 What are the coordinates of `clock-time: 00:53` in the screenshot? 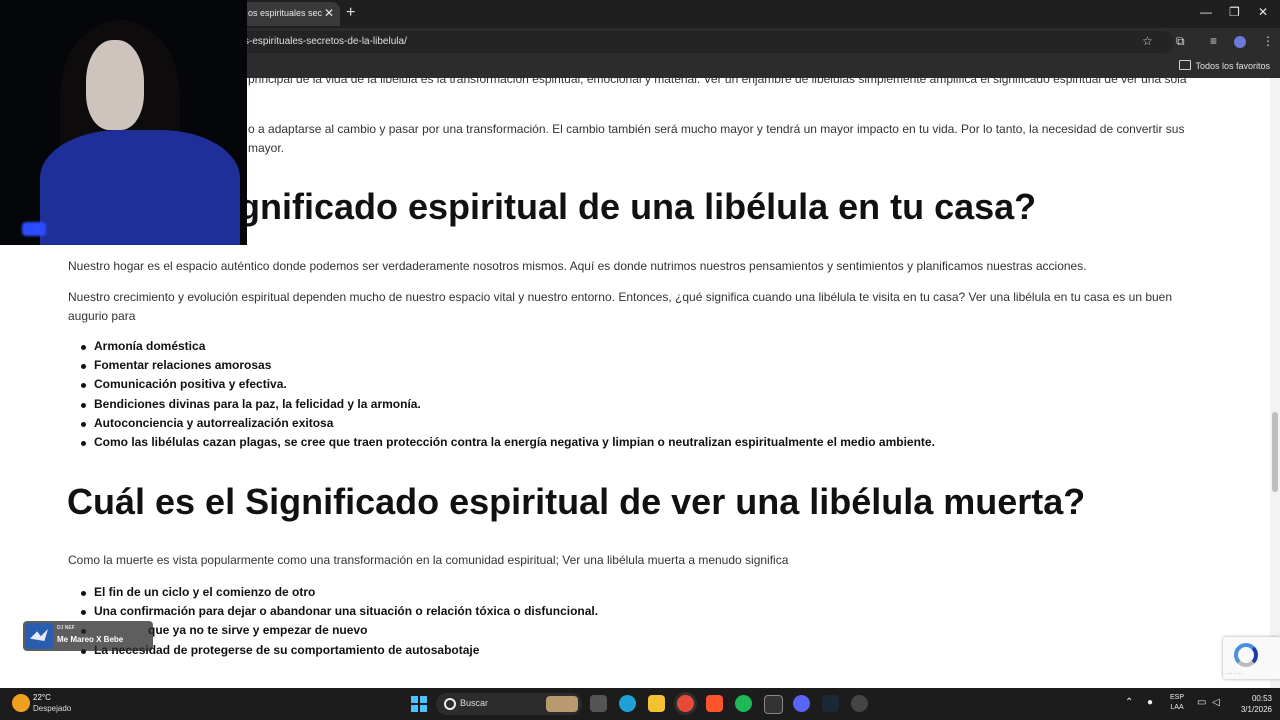 It's located at (1261, 698).